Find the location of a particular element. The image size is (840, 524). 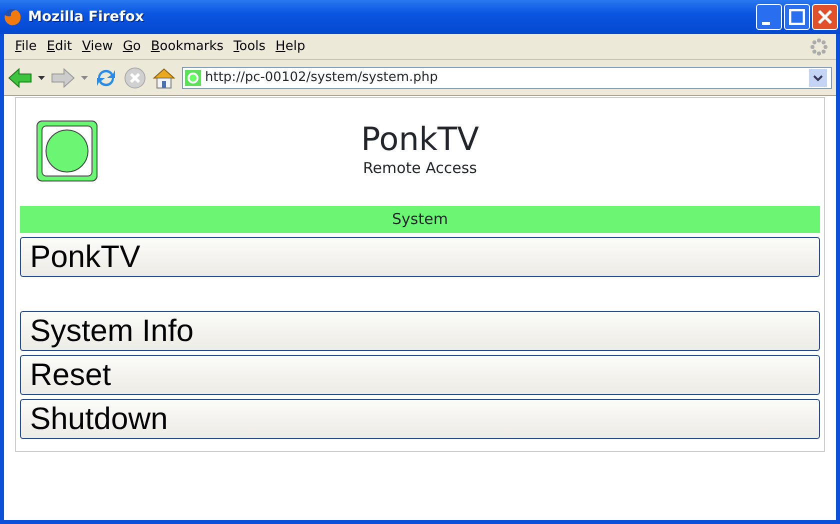

menu-button: PonkTV is located at coordinates (420, 256).